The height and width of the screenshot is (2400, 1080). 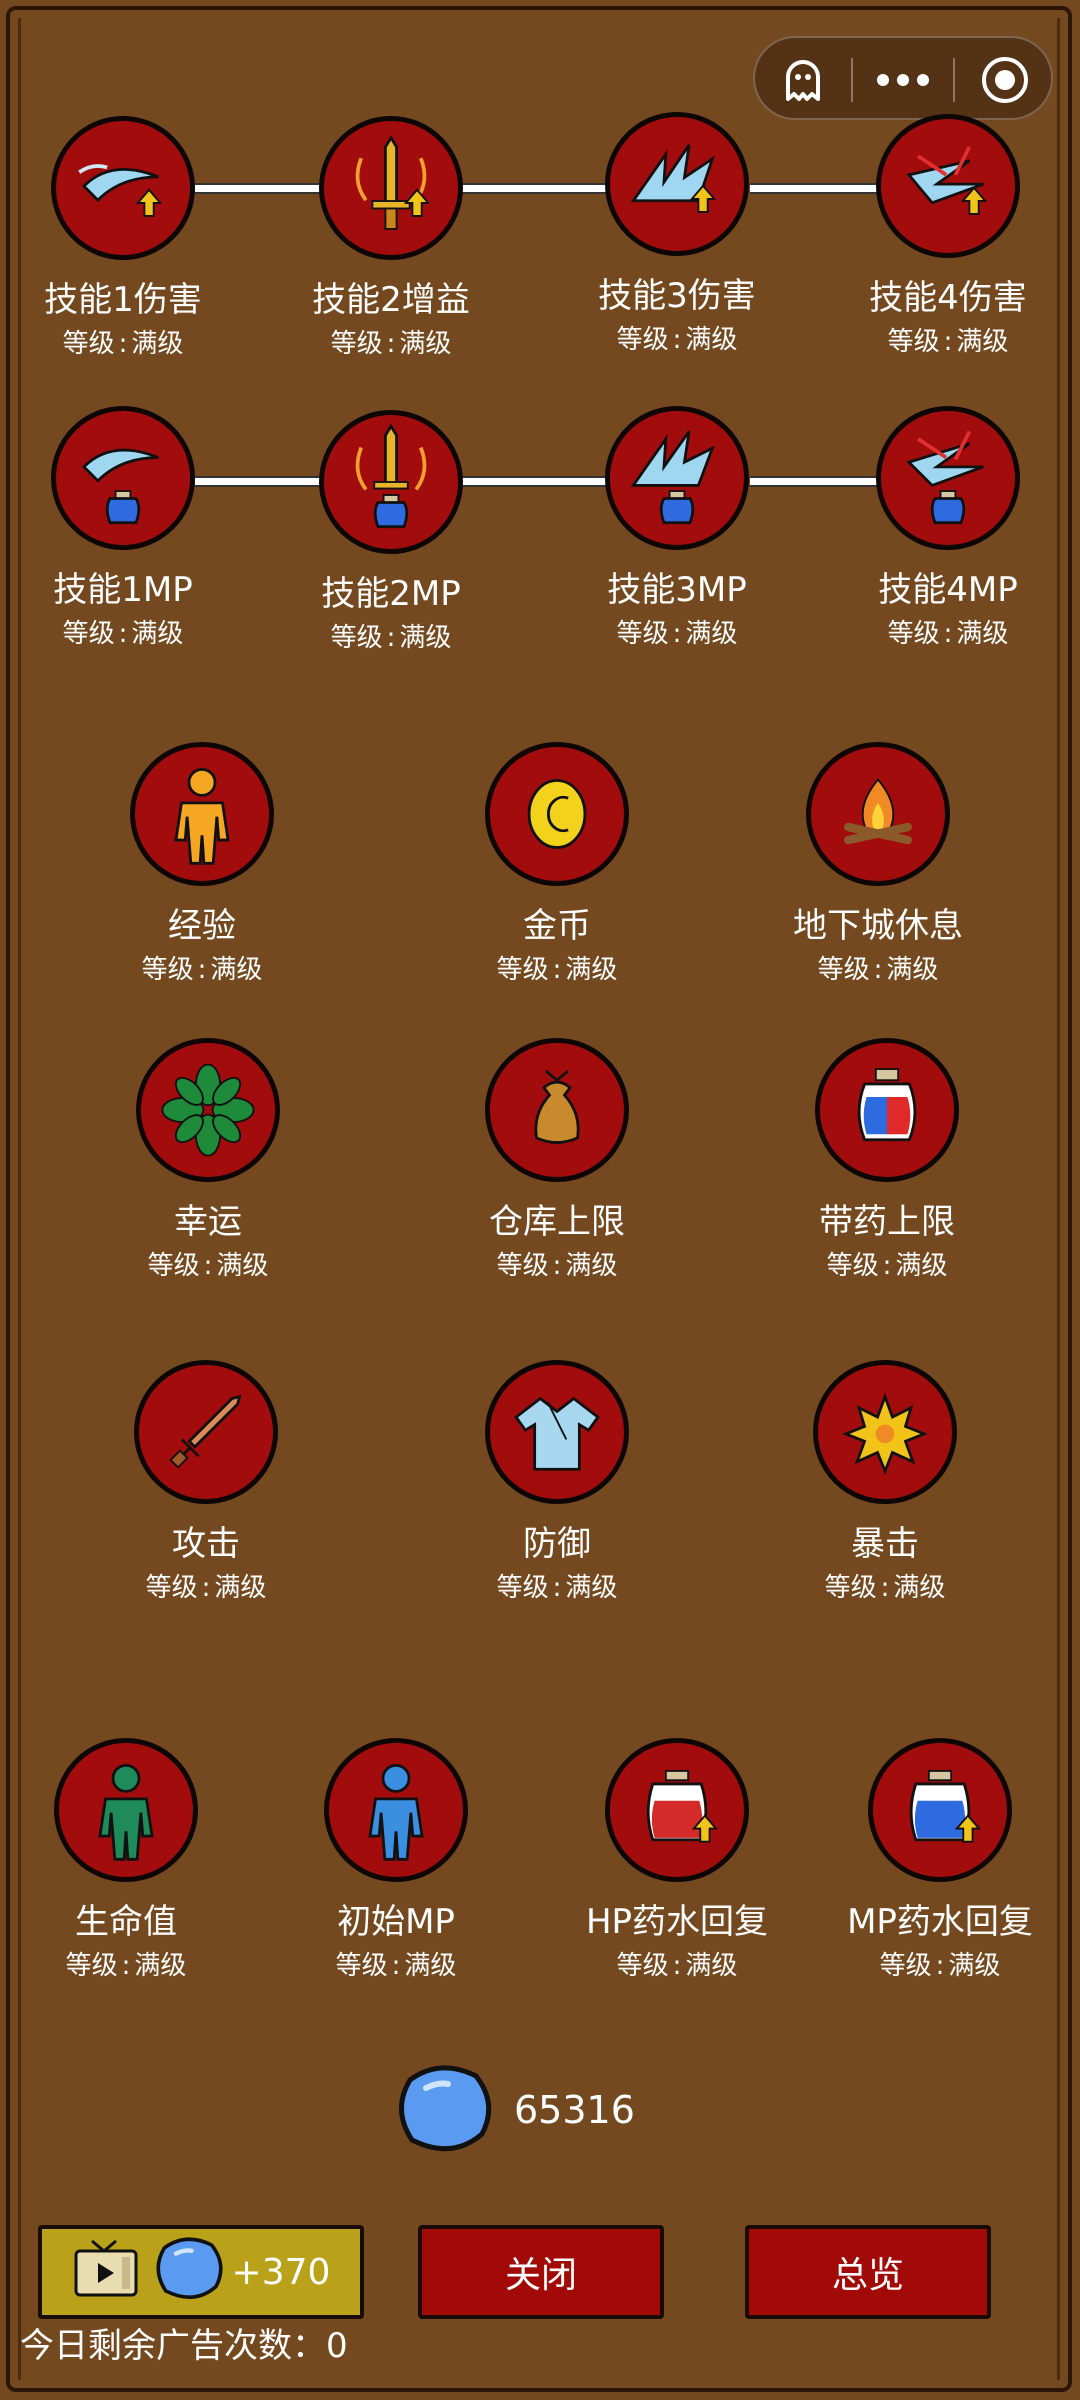 I want to click on target-icon, so click(x=1005, y=80).